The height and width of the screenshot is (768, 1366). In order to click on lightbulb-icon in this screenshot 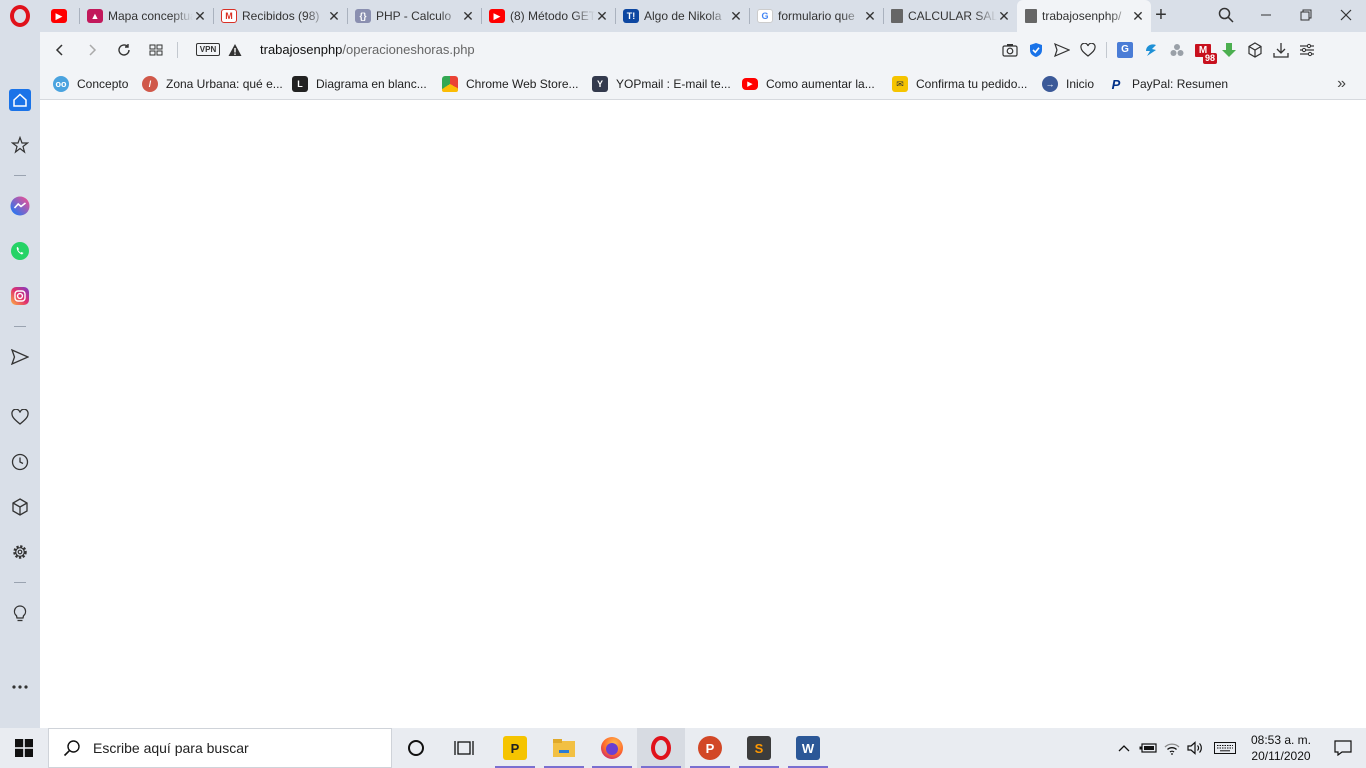, I will do `click(20, 613)`.